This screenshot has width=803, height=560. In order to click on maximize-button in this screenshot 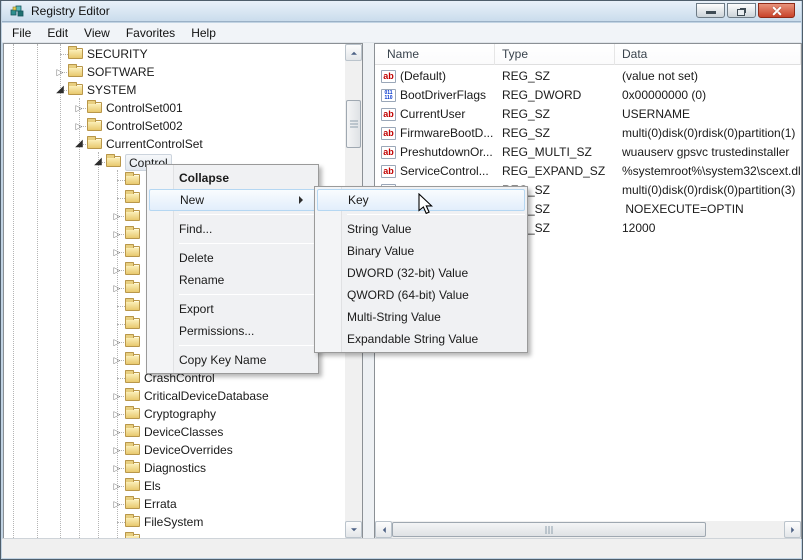, I will do `click(741, 10)`.